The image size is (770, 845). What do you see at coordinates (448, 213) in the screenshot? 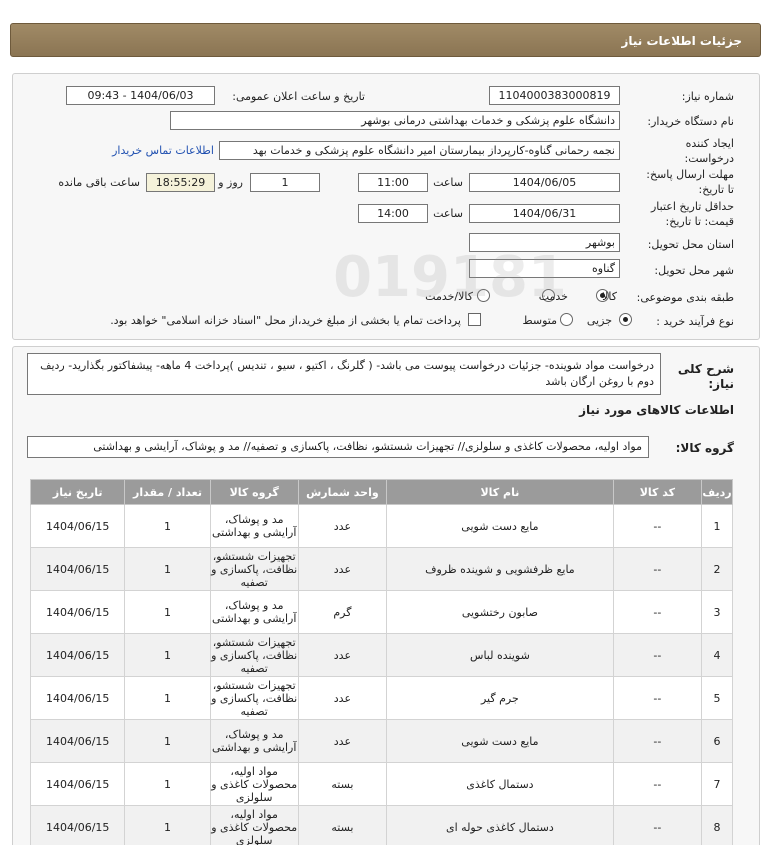
I see `validity-time-label: ساعت` at bounding box center [448, 213].